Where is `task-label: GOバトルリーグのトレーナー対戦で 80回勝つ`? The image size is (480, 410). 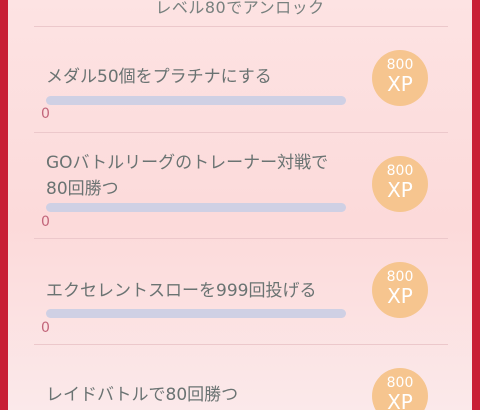
task-label: GOバトルリーグのトレーナー対戦で 80回勝つ is located at coordinates (206, 176).